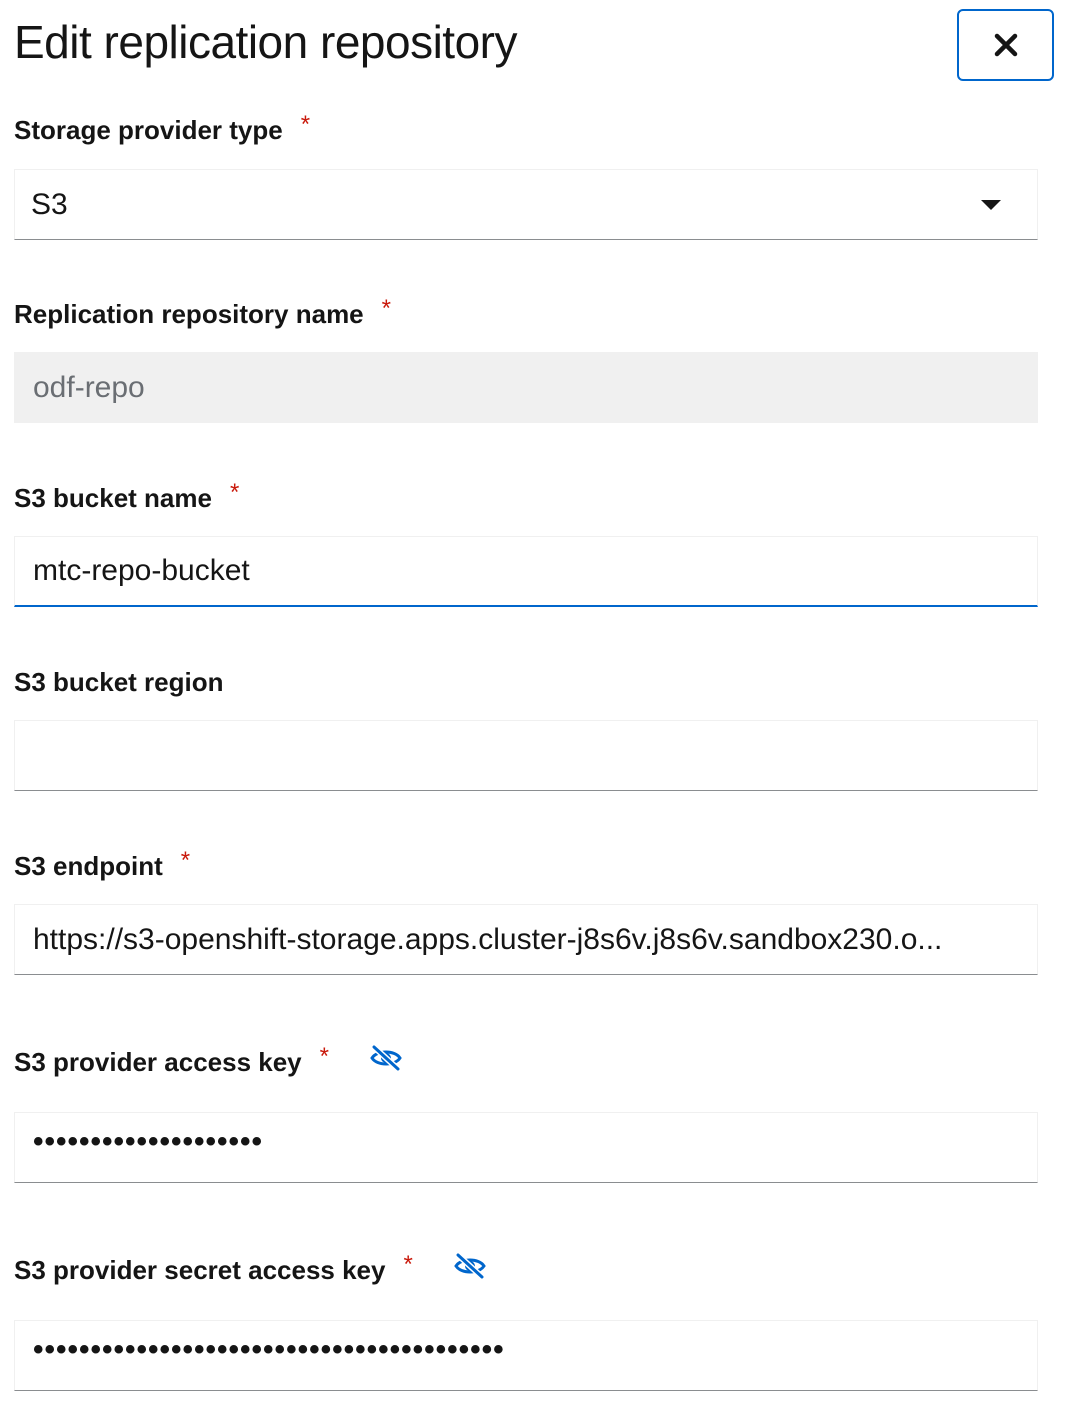 The width and height of the screenshot is (1076, 1416). I want to click on storage-provider-type-select: S3, so click(526, 204).